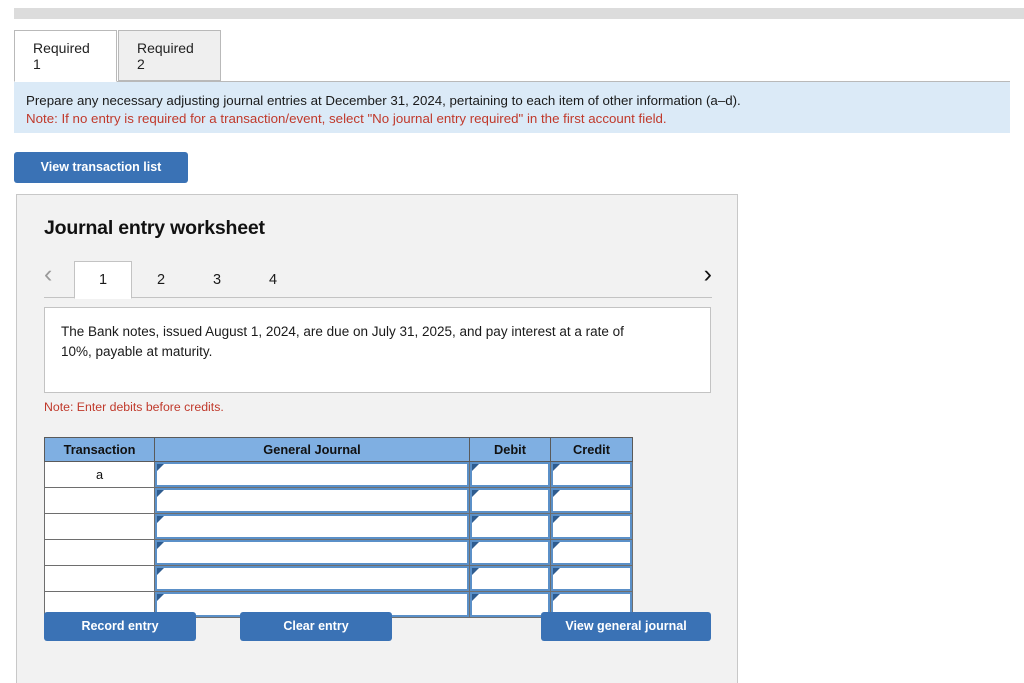  I want to click on top-gray-bar, so click(519, 13).